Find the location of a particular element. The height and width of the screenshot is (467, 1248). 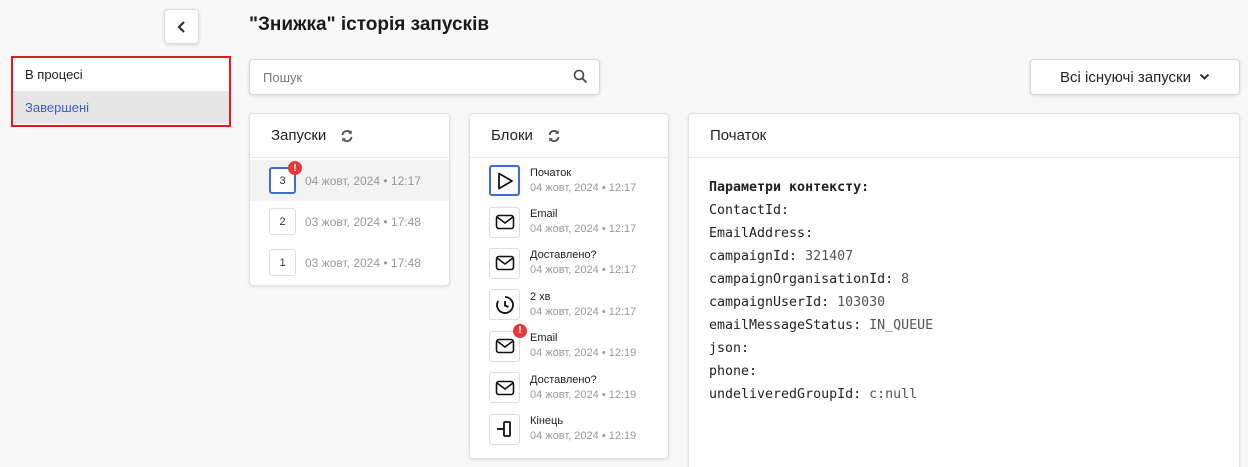

param-key: json: is located at coordinates (729, 348).